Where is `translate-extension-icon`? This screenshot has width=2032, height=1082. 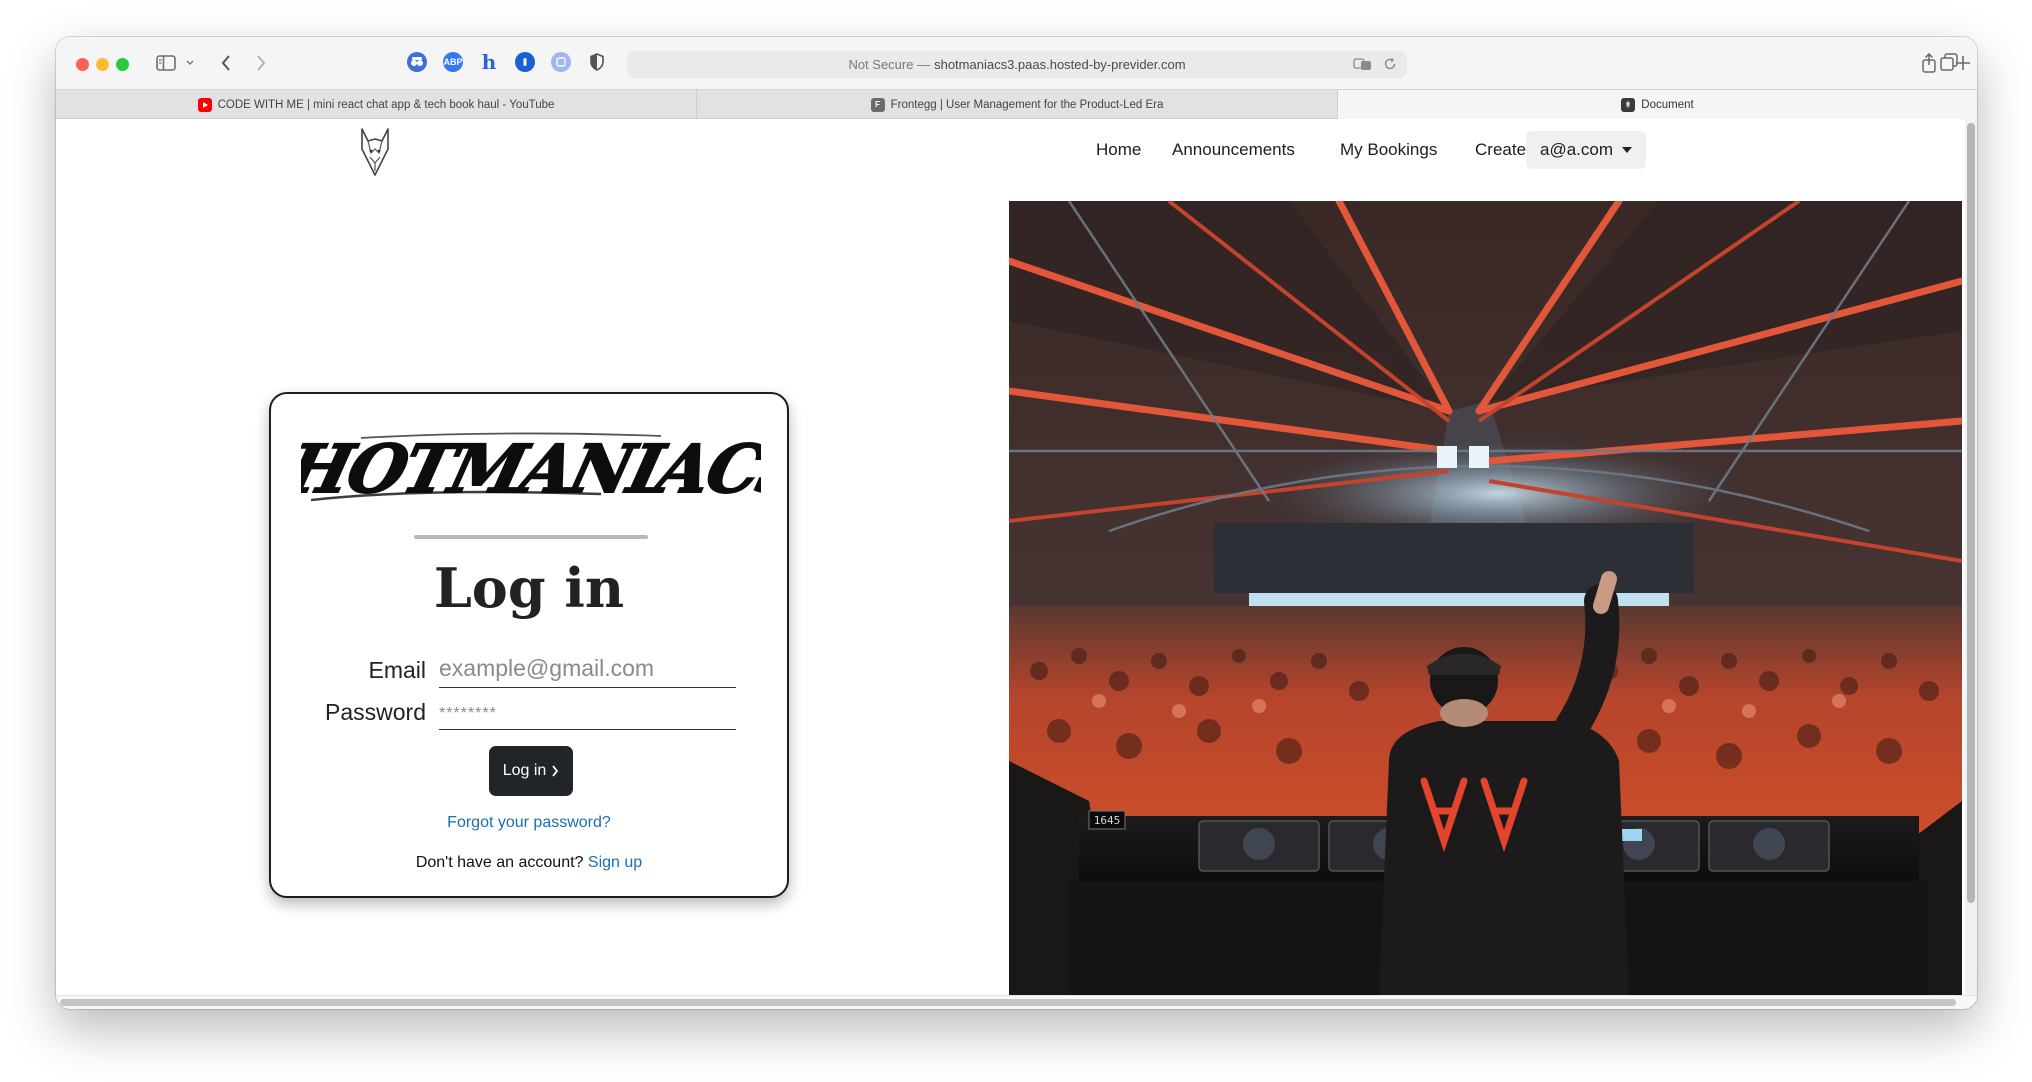
translate-extension-icon is located at coordinates (561, 62).